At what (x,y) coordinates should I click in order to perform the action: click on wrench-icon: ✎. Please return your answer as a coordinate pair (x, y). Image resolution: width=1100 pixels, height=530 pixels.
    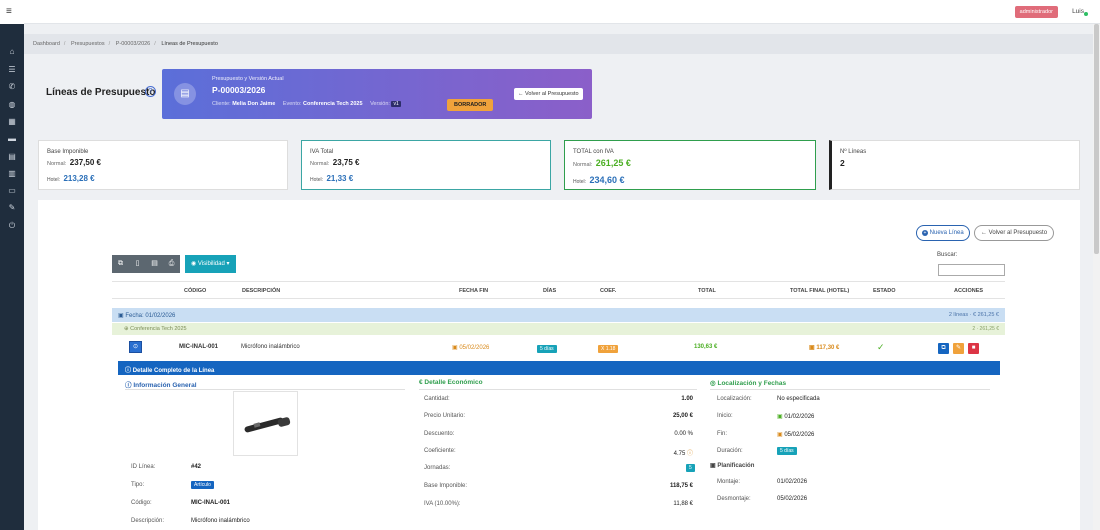
    Looking at the image, I should click on (12, 207).